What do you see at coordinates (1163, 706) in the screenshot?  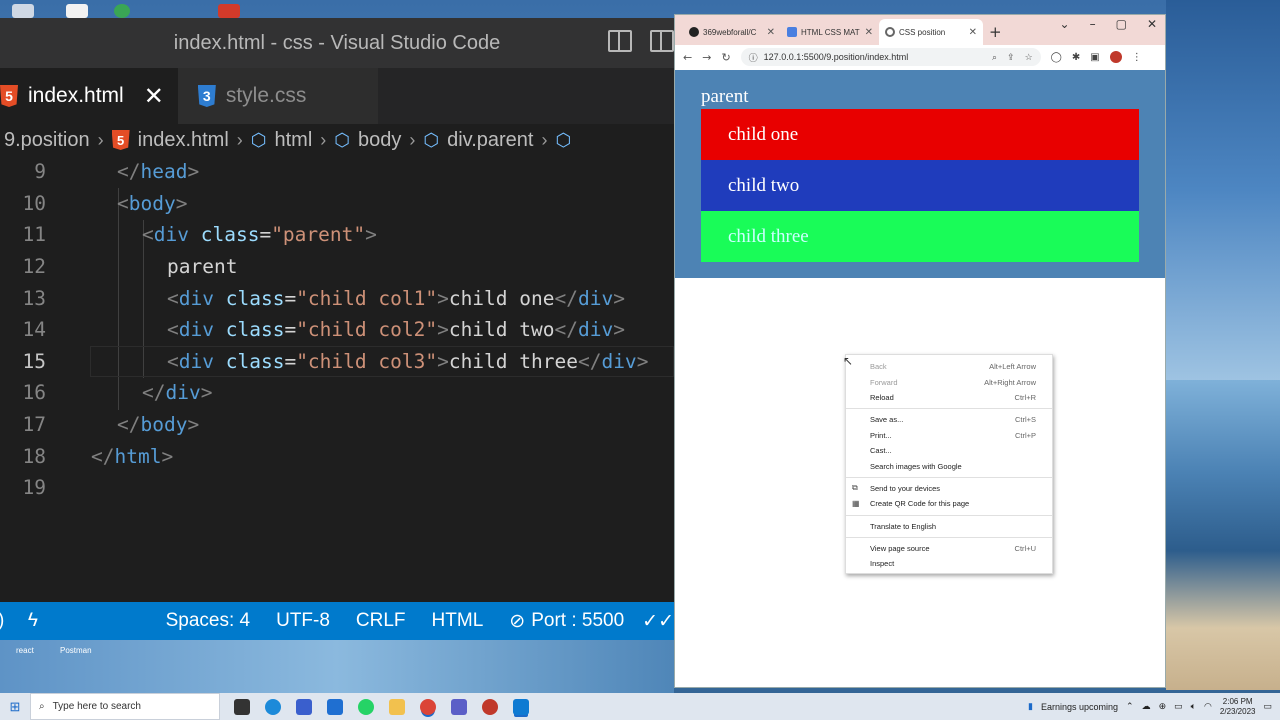 I see `network-icon: ⊕` at bounding box center [1163, 706].